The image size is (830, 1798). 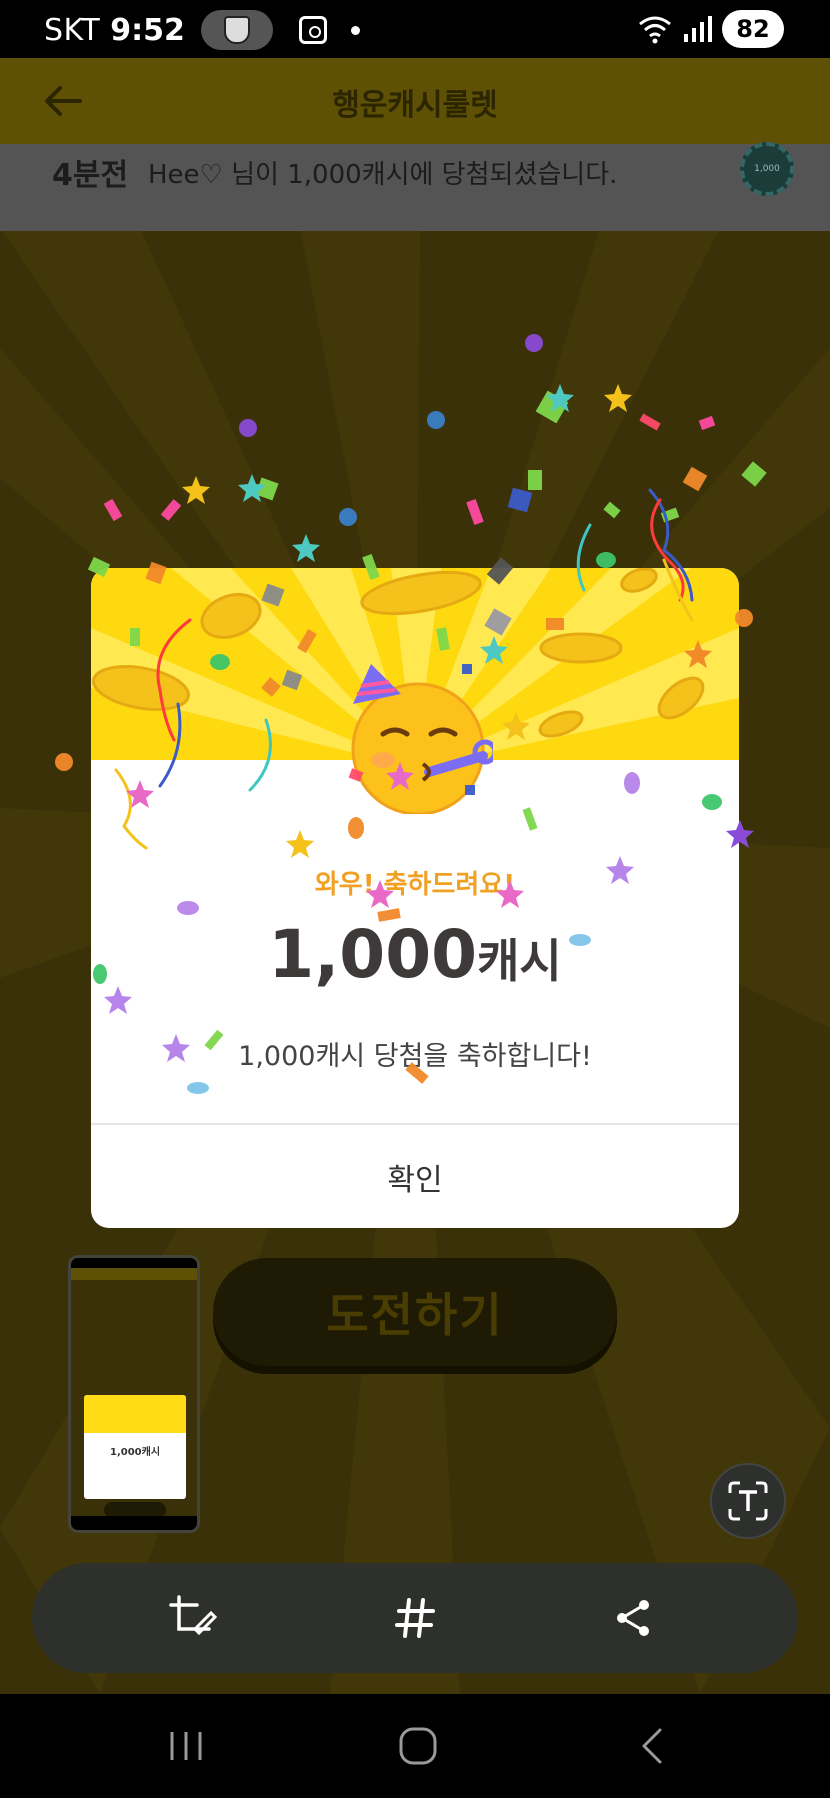 I want to click on hashtag-icon, so click(x=415, y=1618).